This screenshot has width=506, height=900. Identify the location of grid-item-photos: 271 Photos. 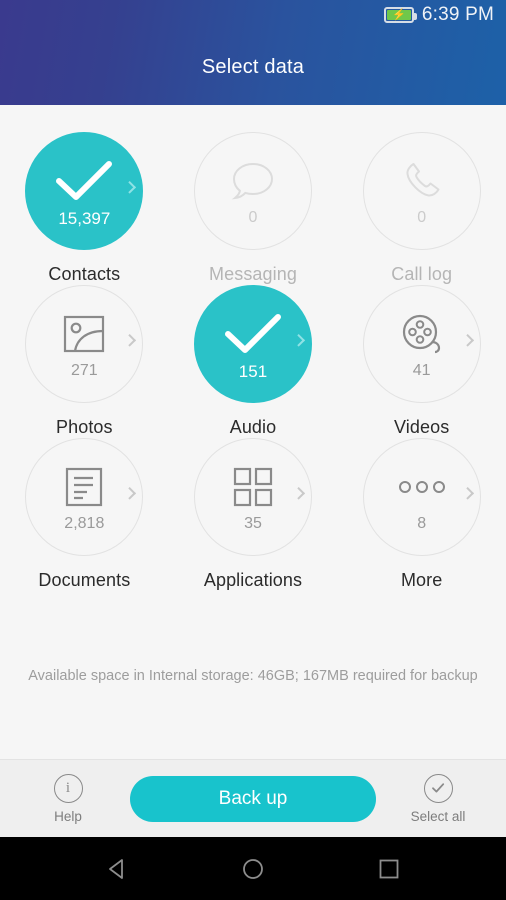
(84, 361).